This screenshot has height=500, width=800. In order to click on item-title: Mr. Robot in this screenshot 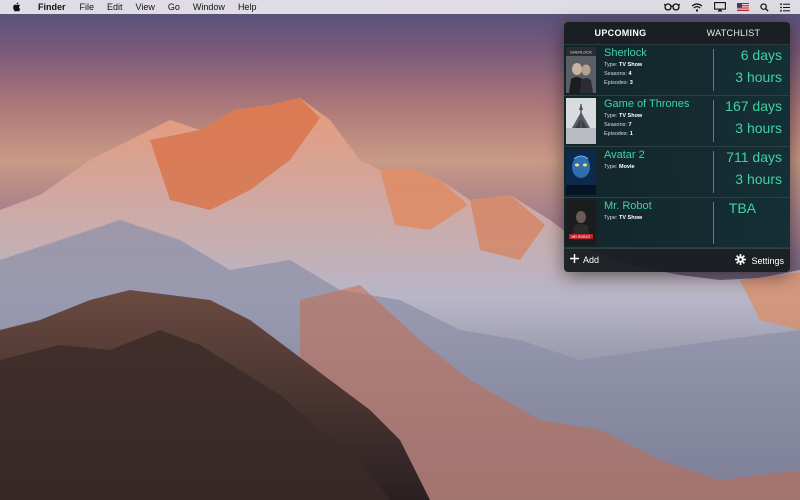, I will do `click(628, 206)`.